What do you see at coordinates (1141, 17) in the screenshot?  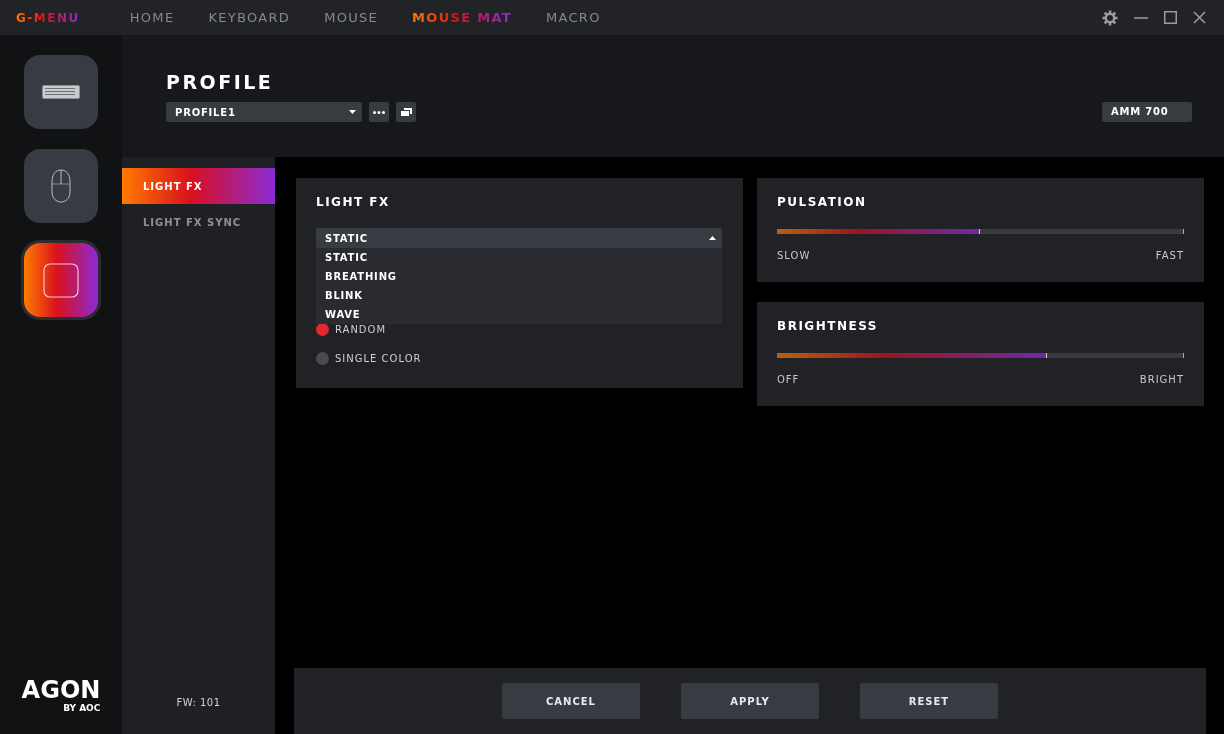 I see `minimize-icon` at bounding box center [1141, 17].